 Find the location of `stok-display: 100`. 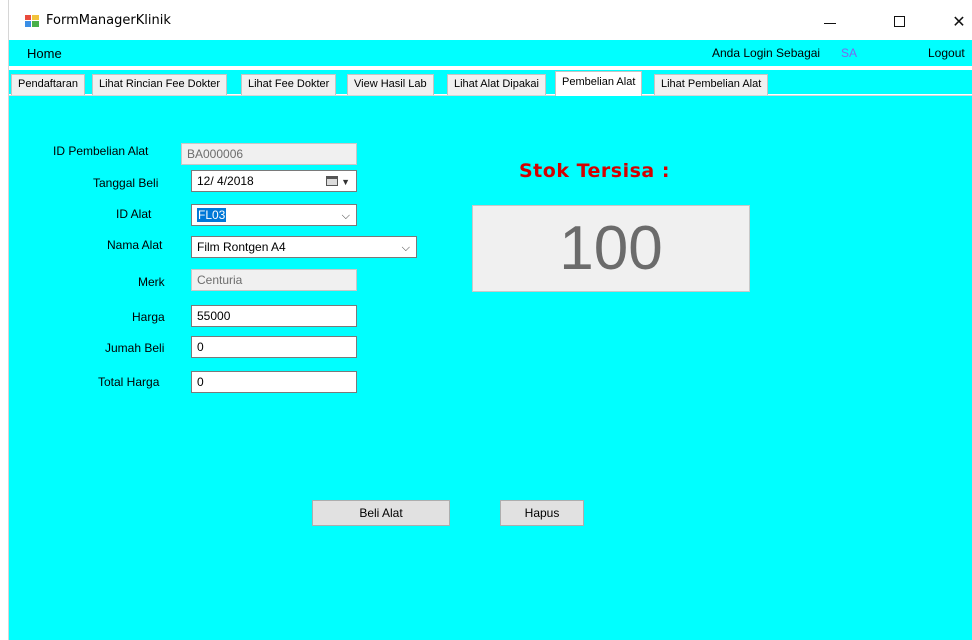

stok-display: 100 is located at coordinates (611, 248).